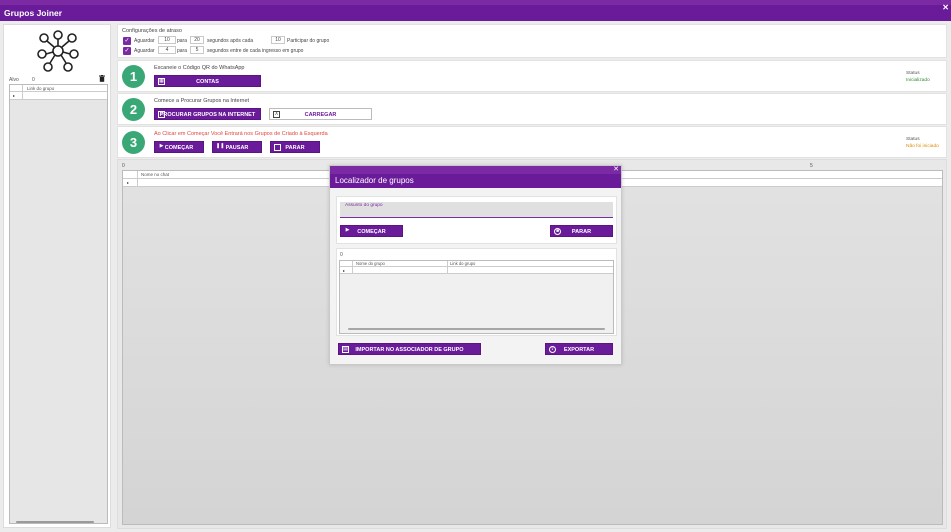  I want to click on step-1-status-value: Inicializado, so click(918, 80).